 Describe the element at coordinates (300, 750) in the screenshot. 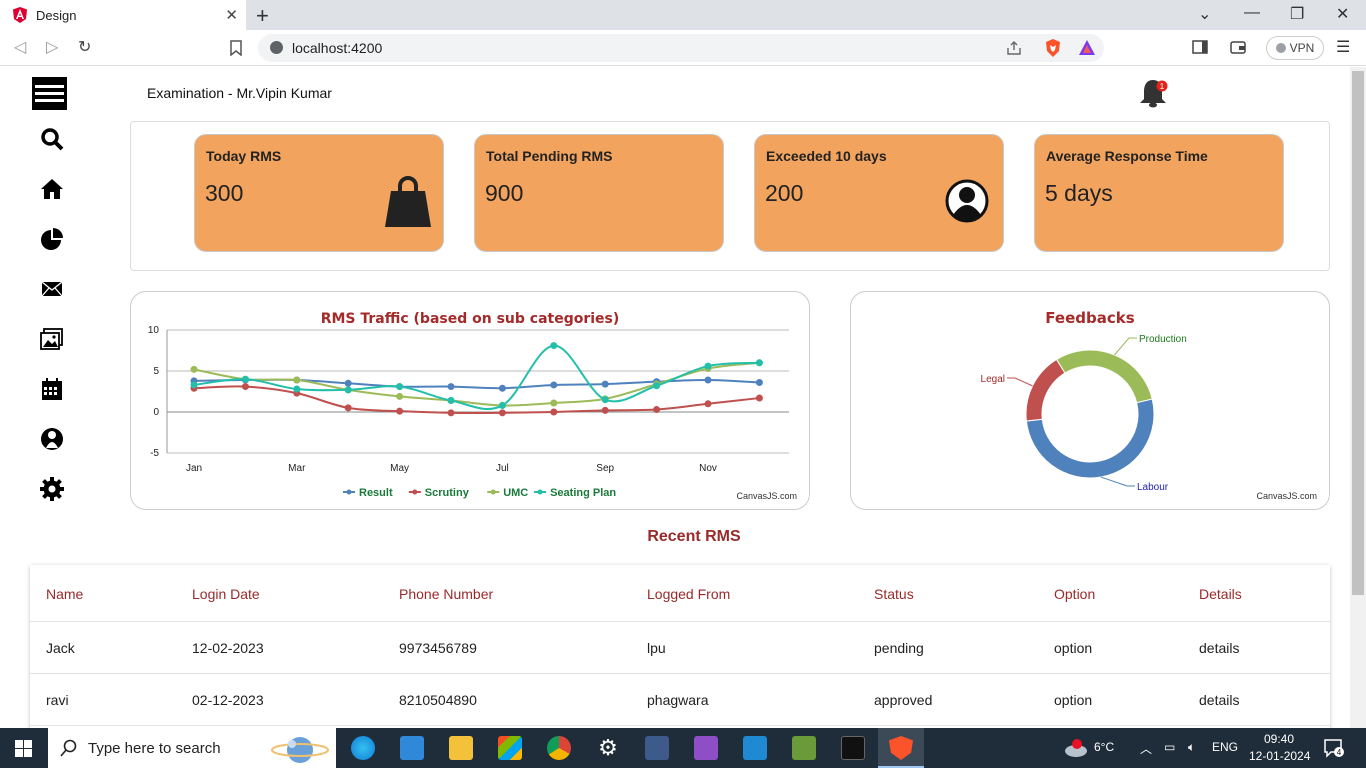

I see `search-highlight-icon` at that location.